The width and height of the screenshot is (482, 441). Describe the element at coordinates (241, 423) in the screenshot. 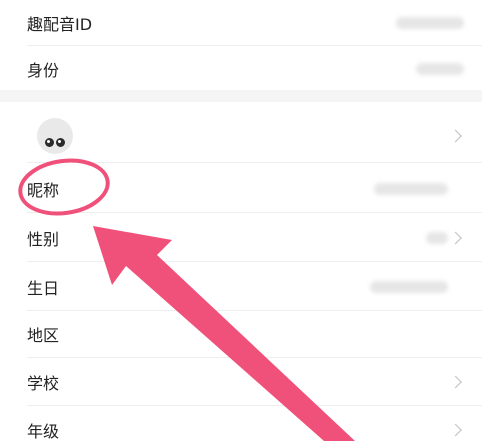

I see `profile-row-grade: 年级` at that location.